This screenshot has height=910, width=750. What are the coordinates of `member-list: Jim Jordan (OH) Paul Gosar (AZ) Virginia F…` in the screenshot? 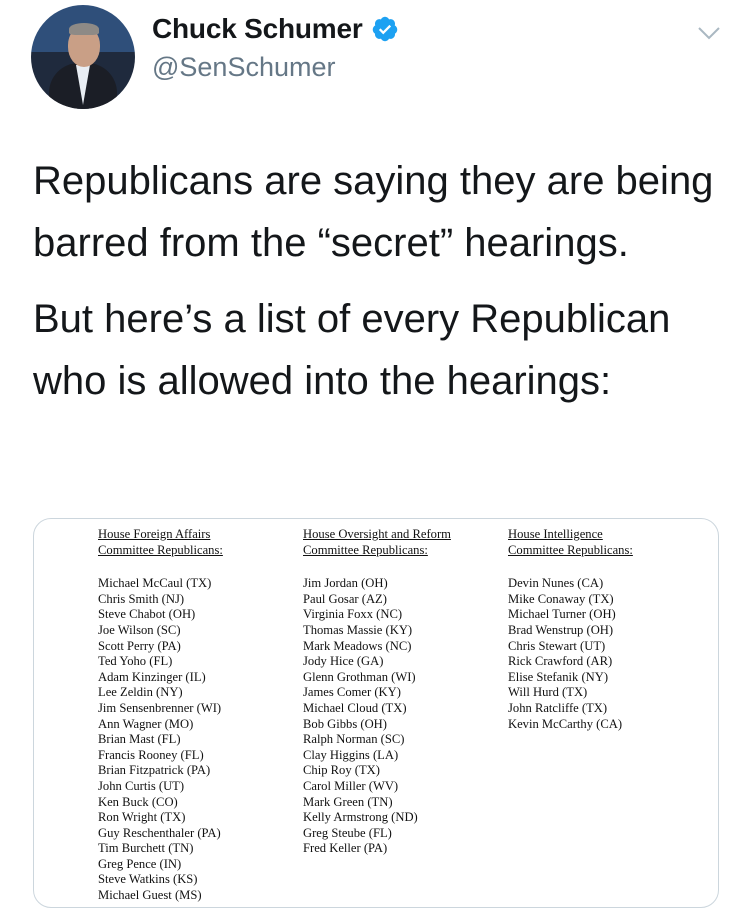 It's located at (377, 716).